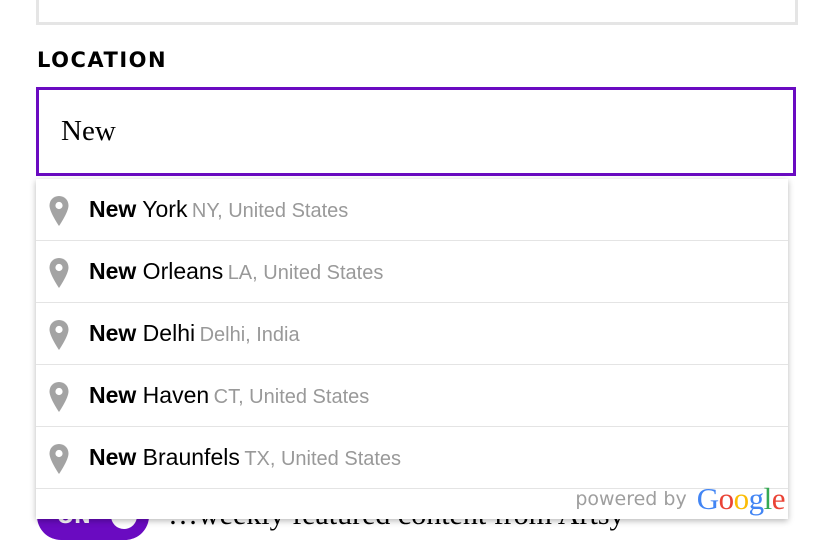  I want to click on suggestion-item: New Haven CT, United States, so click(412, 396).